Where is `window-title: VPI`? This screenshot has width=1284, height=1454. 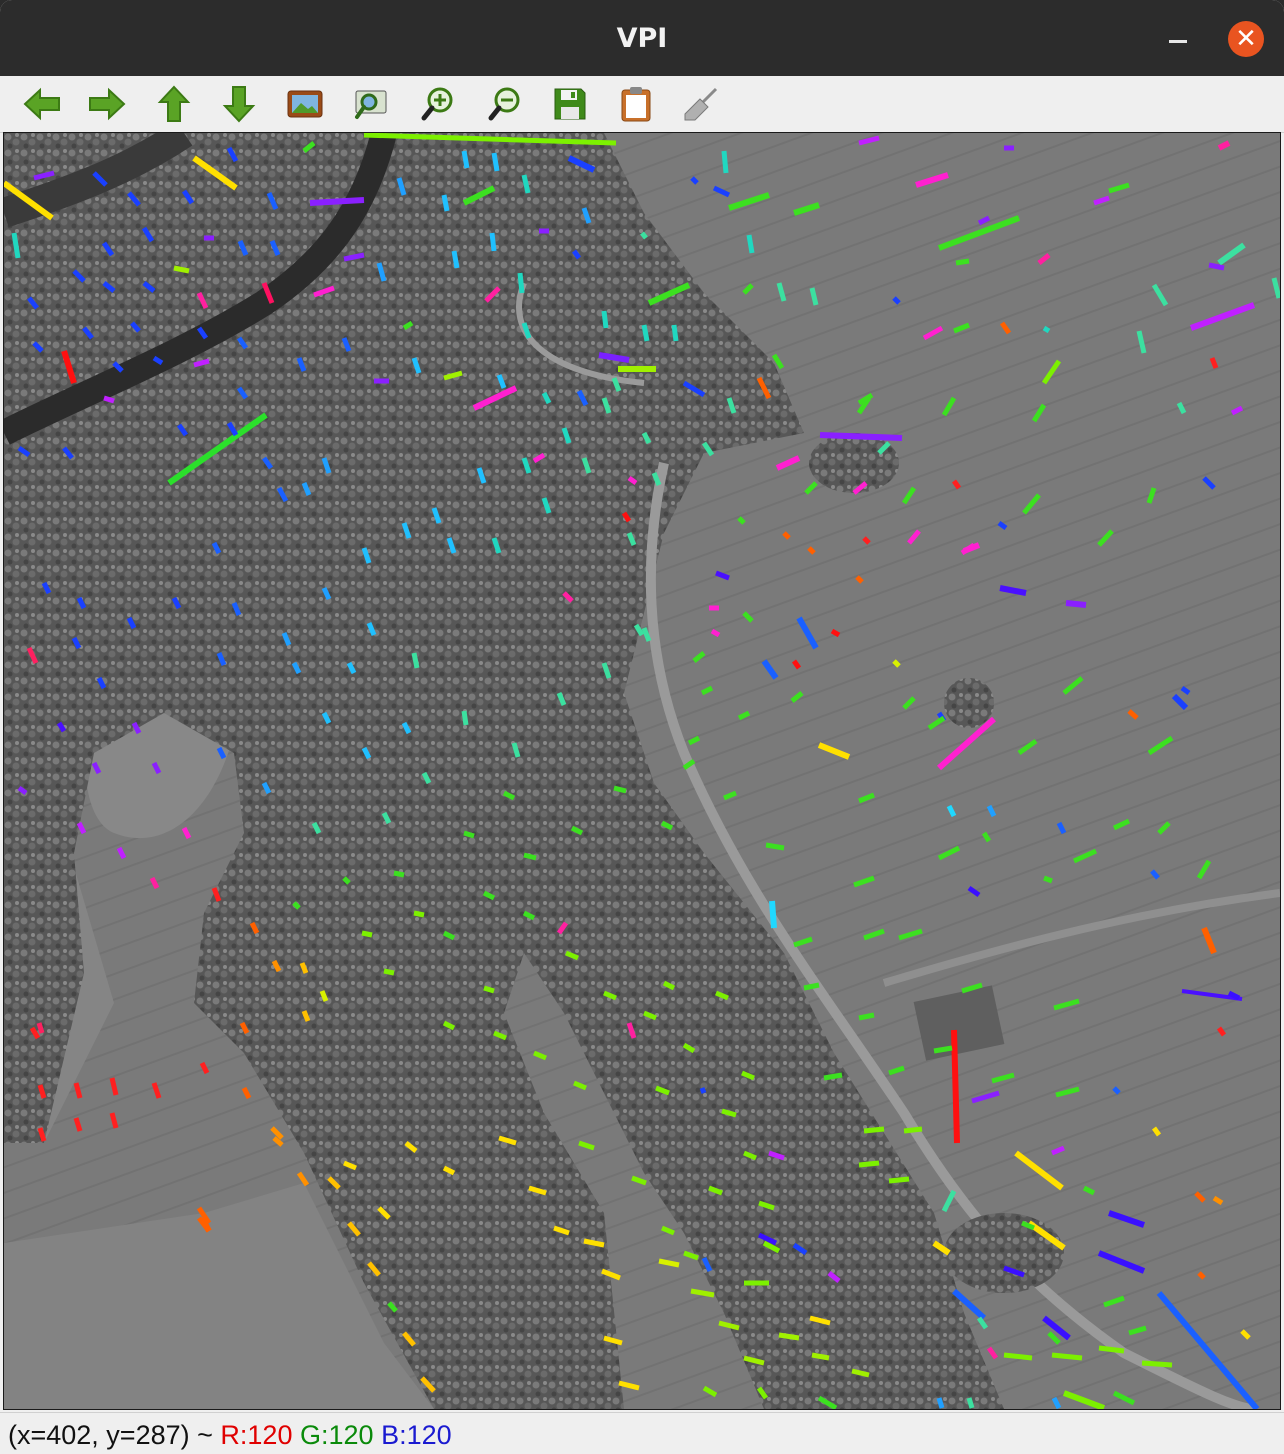 window-title: VPI is located at coordinates (642, 38).